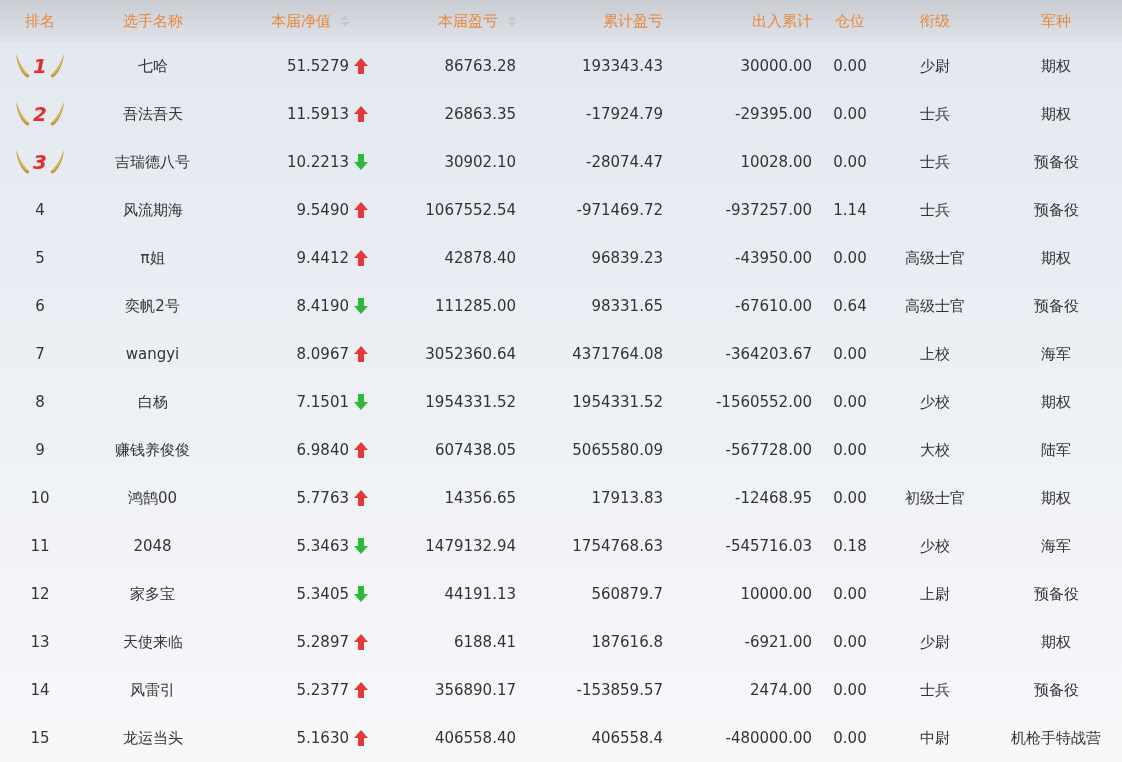 This screenshot has width=1122, height=762. What do you see at coordinates (480, 594) in the screenshot?
I see `table-cell-text: 44191.13` at bounding box center [480, 594].